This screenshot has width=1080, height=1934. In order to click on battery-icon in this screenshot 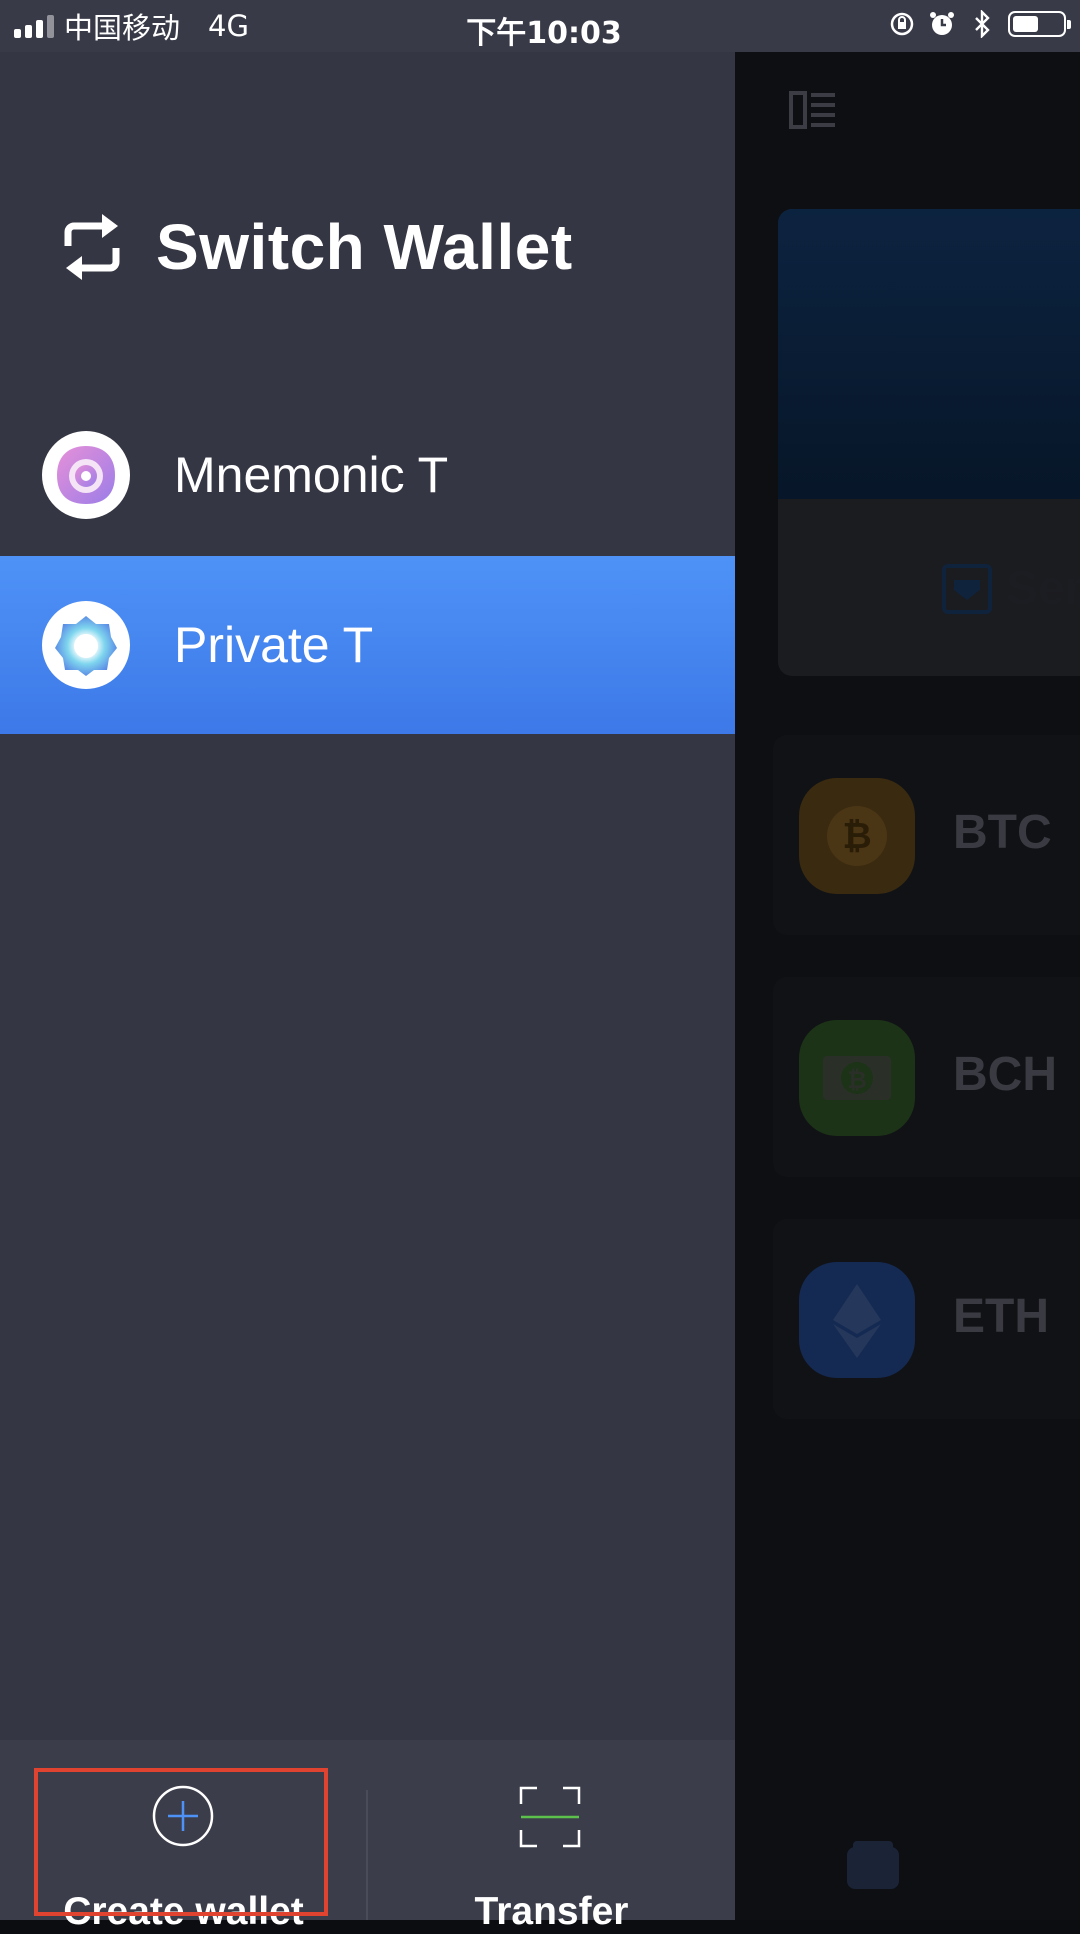, I will do `click(1039, 24)`.